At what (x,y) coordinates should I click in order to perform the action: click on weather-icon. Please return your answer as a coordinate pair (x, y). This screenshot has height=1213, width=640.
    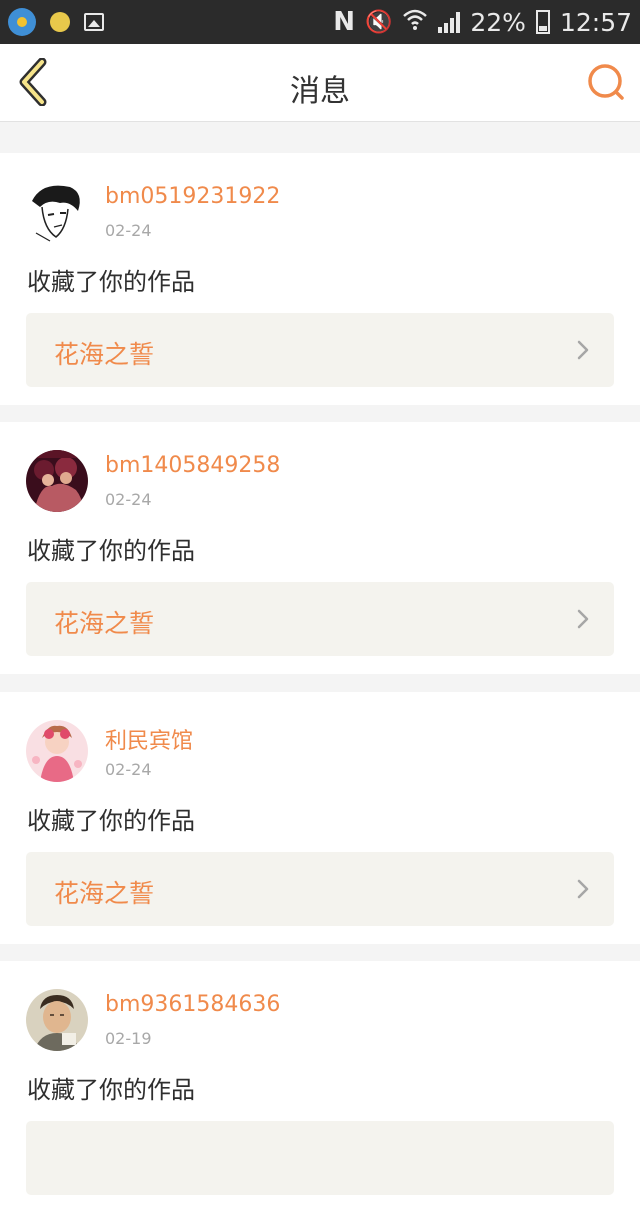
    Looking at the image, I should click on (22, 22).